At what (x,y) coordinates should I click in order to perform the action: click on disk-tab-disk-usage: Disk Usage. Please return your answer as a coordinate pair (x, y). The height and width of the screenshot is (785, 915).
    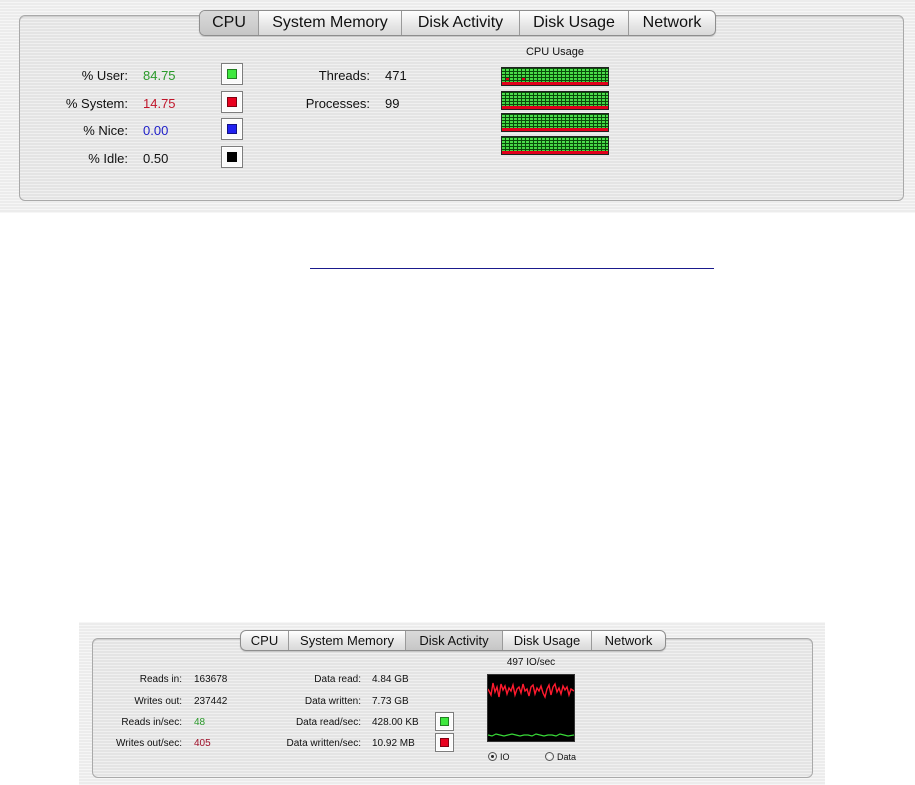
    Looking at the image, I should click on (547, 640).